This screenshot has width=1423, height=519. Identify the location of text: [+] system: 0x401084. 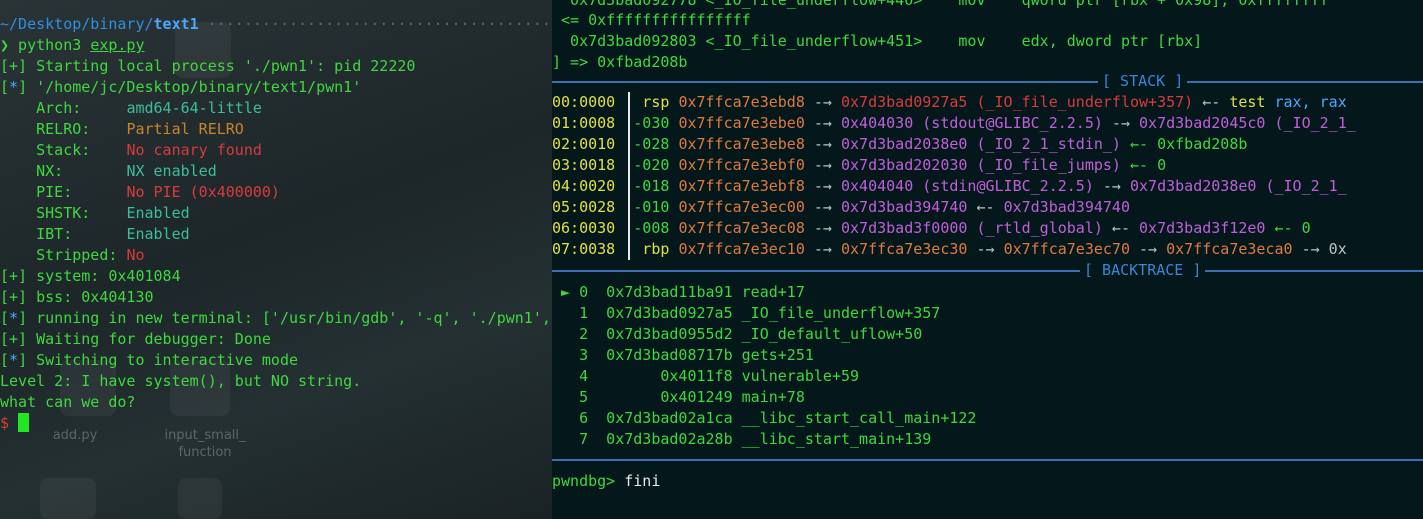
(90, 276).